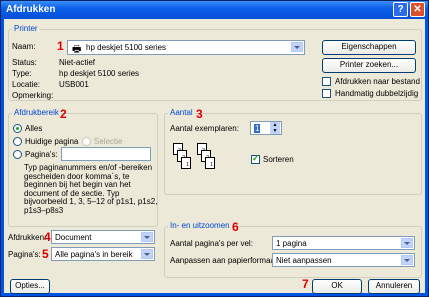  Describe the element at coordinates (26, 84) in the screenshot. I see `location-label: Locatie:` at that location.